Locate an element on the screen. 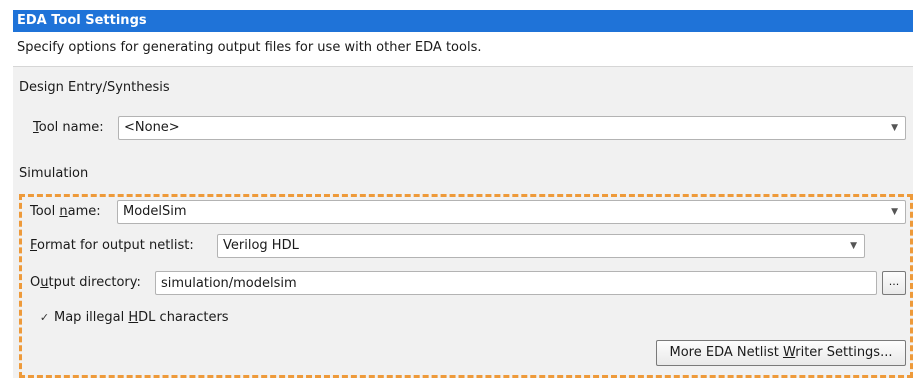  more-button-accel: W is located at coordinates (789, 352).